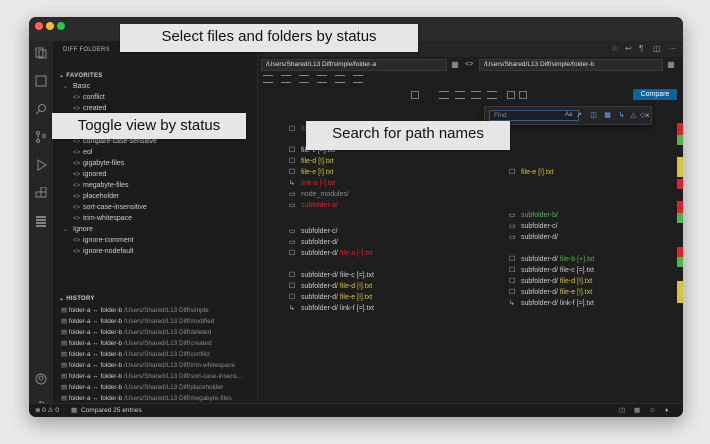  What do you see at coordinates (666, 410) in the screenshot?
I see `bell-icon: ♦` at bounding box center [666, 410].